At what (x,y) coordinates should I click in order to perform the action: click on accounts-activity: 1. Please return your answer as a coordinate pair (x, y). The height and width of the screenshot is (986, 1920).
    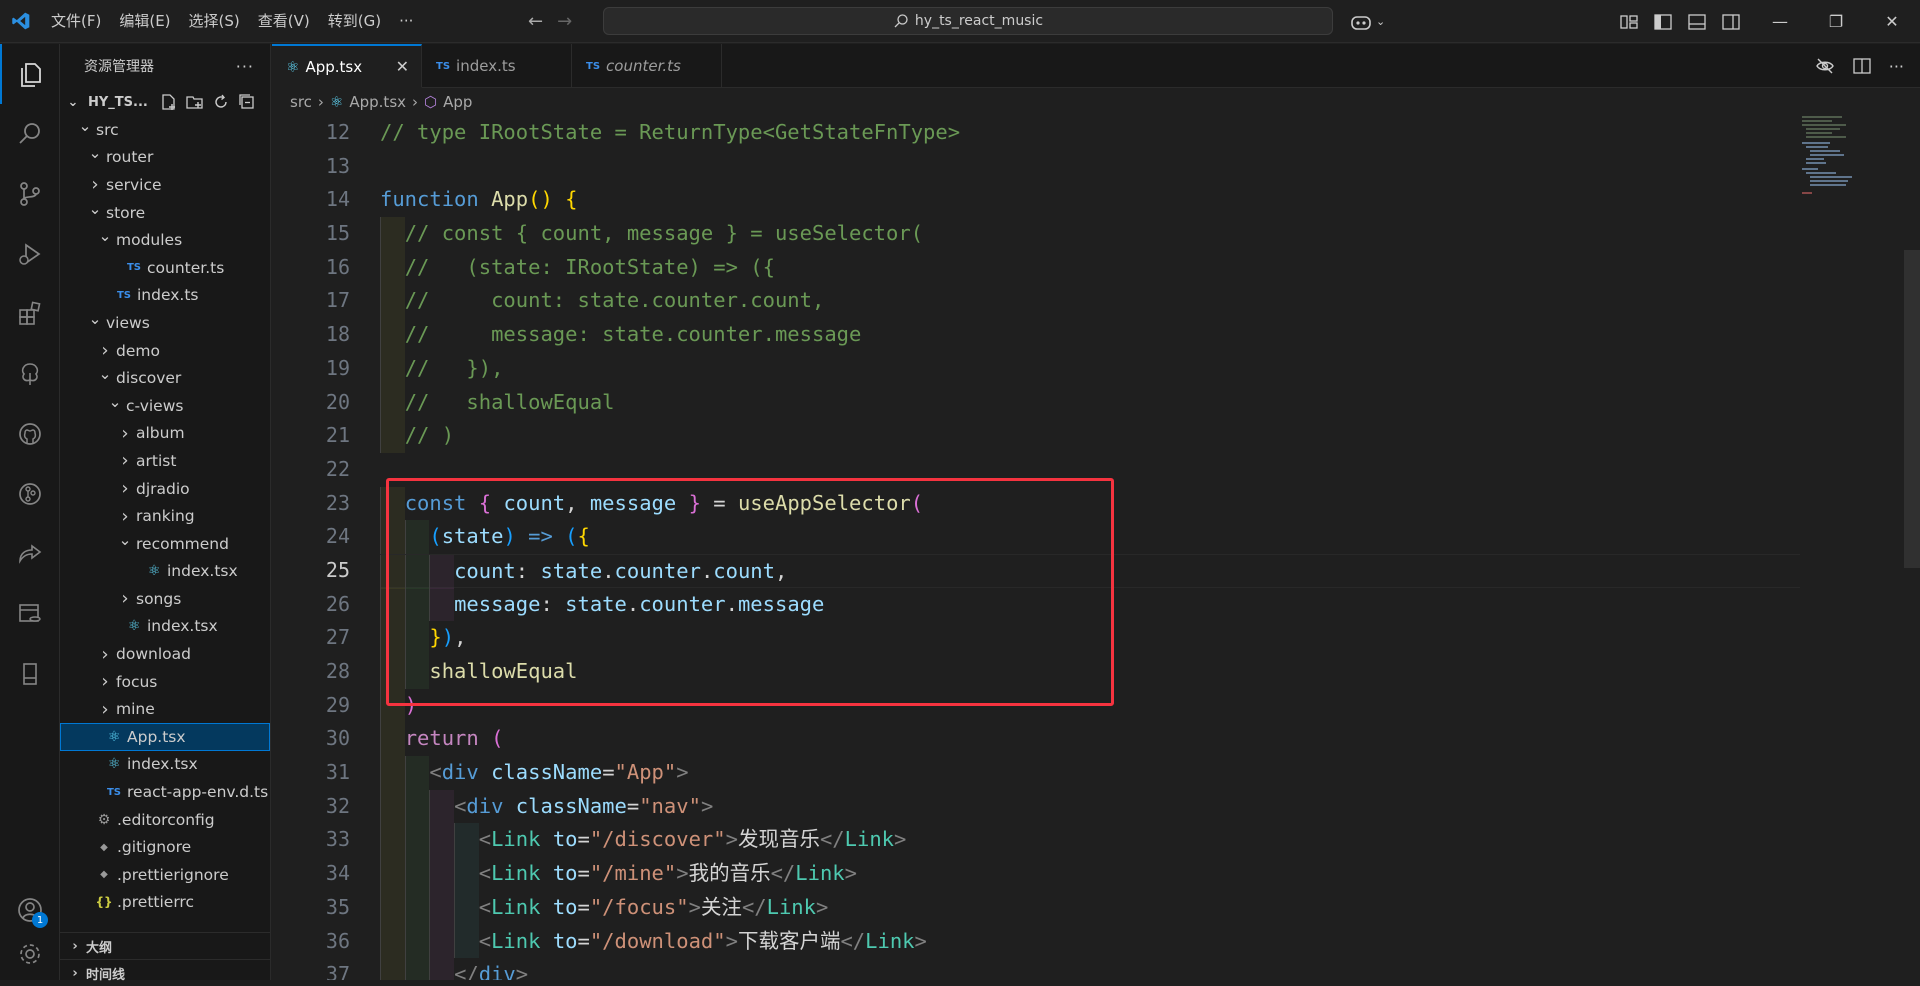
    Looking at the image, I should click on (30, 910).